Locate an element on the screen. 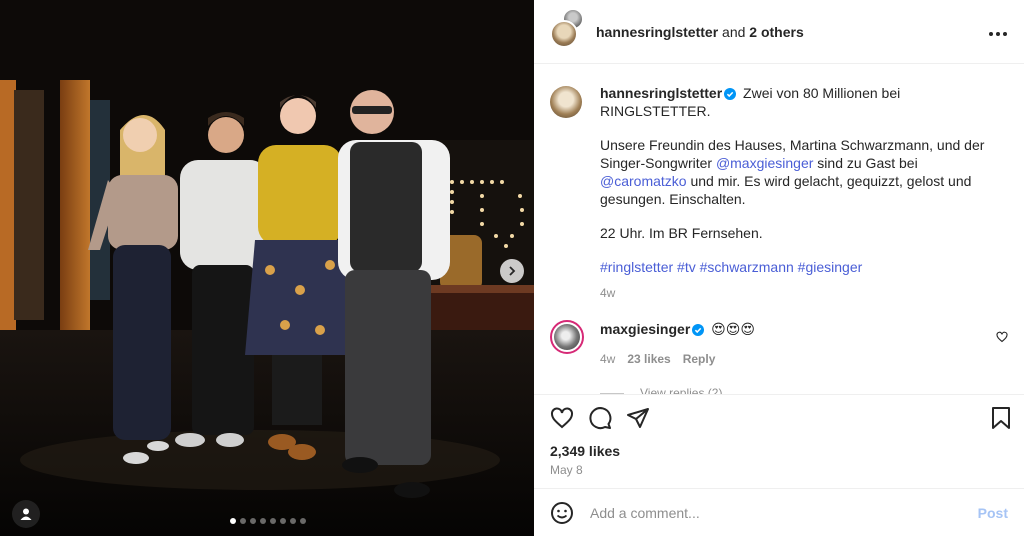 The image size is (1024, 536). like-button is located at coordinates (562, 418).